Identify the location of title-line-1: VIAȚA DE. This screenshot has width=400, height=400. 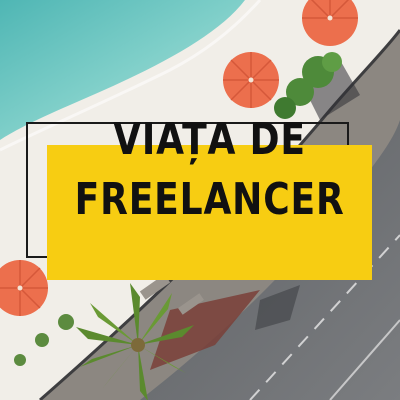
(209, 139).